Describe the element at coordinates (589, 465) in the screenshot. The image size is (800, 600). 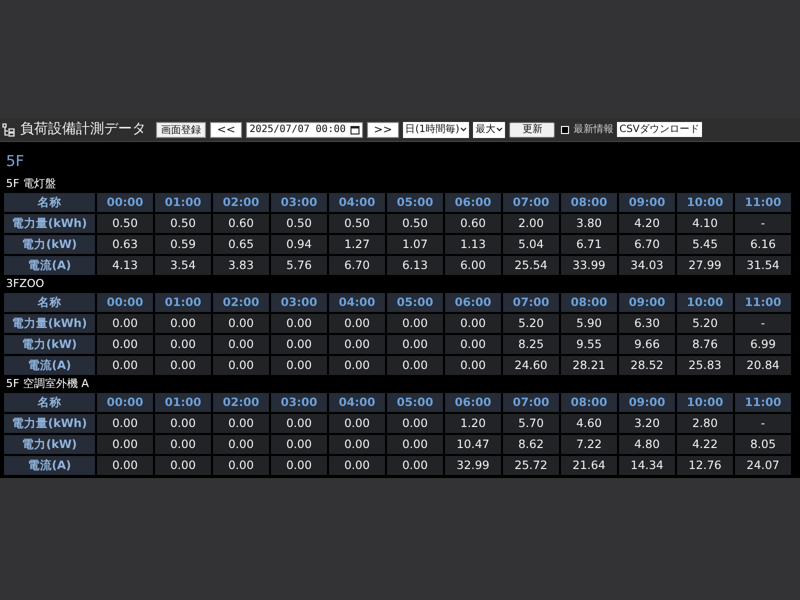
I see `table-cell: 21.64` at that location.